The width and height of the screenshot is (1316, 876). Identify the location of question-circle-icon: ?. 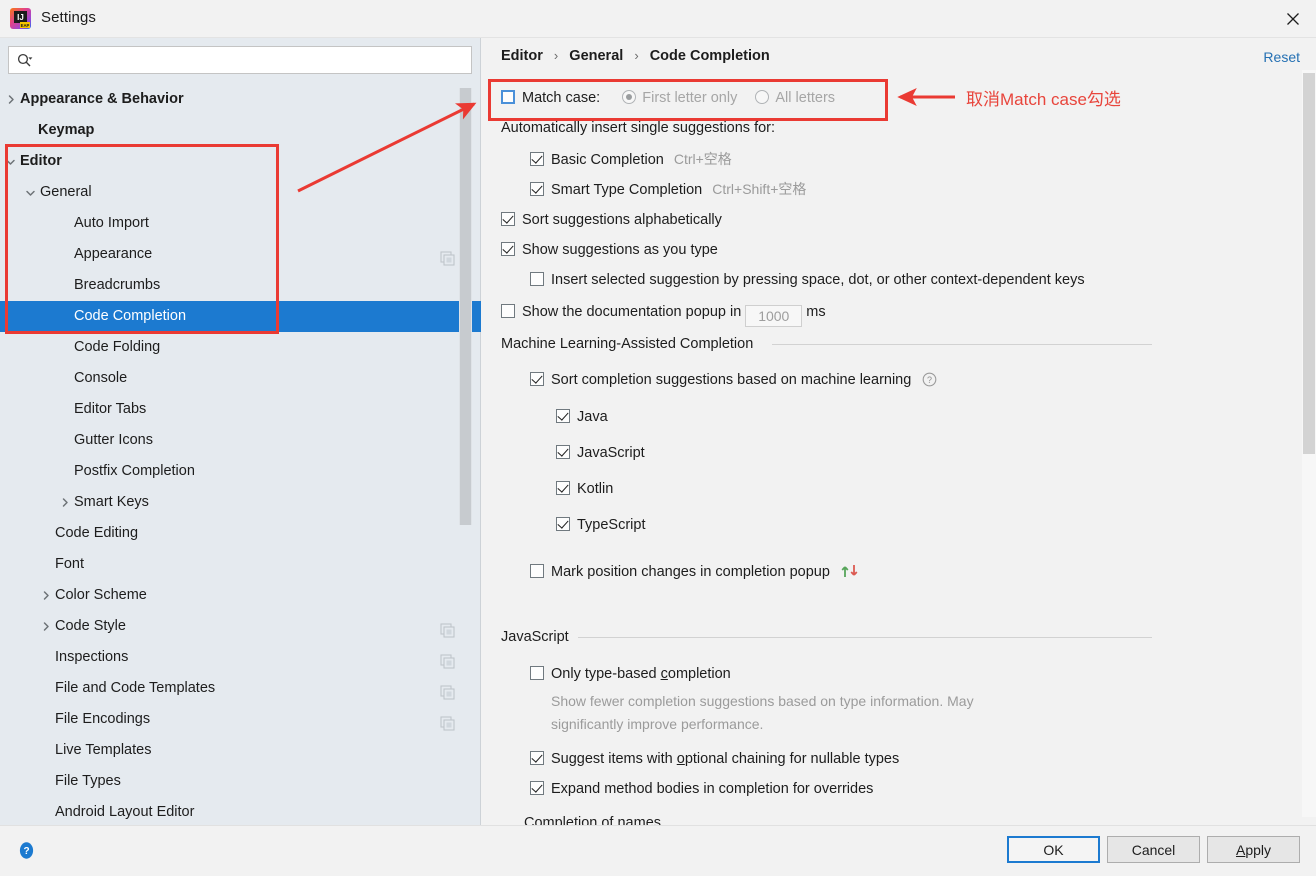
(929, 379).